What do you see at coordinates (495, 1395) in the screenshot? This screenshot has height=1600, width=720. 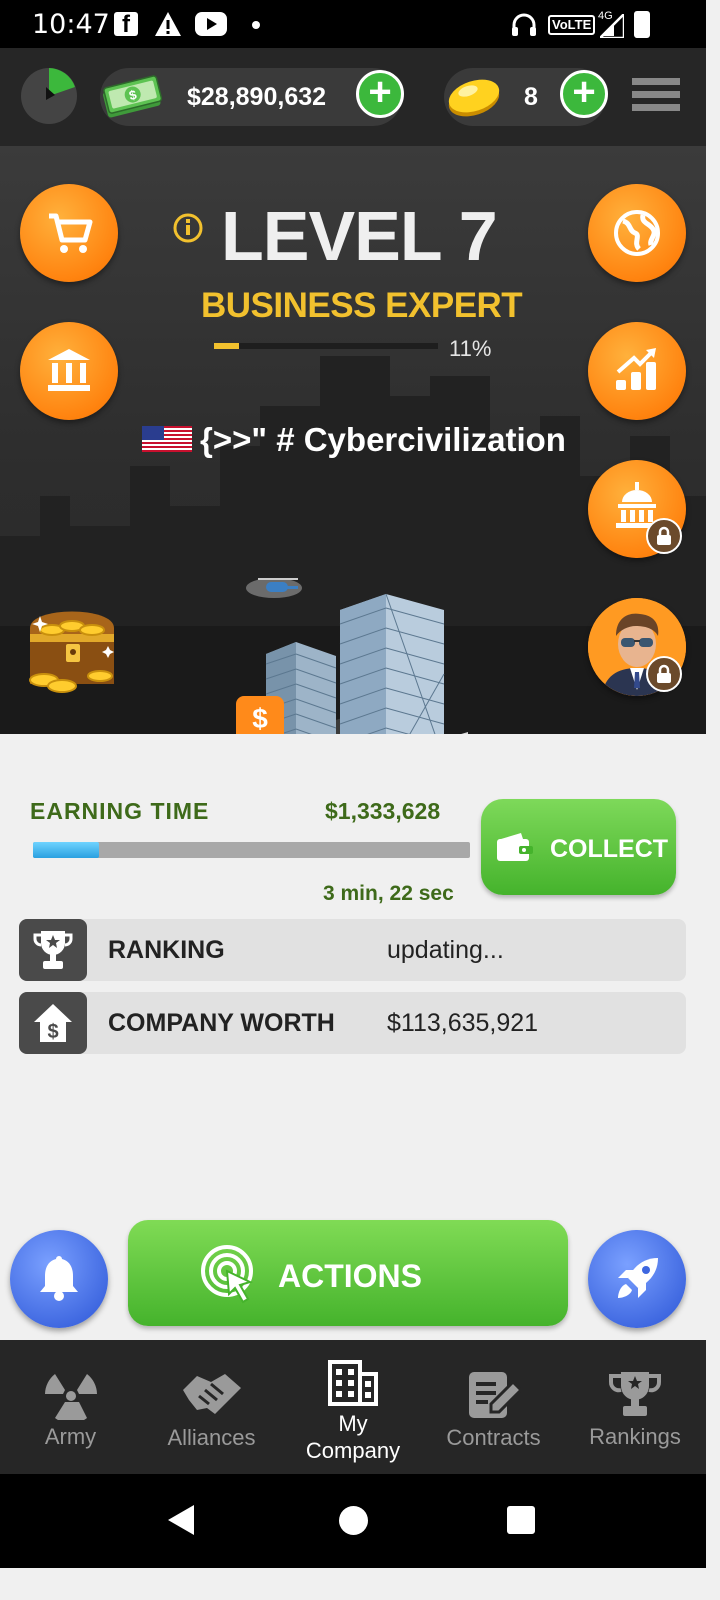 I see `contract-edit-icon` at bounding box center [495, 1395].